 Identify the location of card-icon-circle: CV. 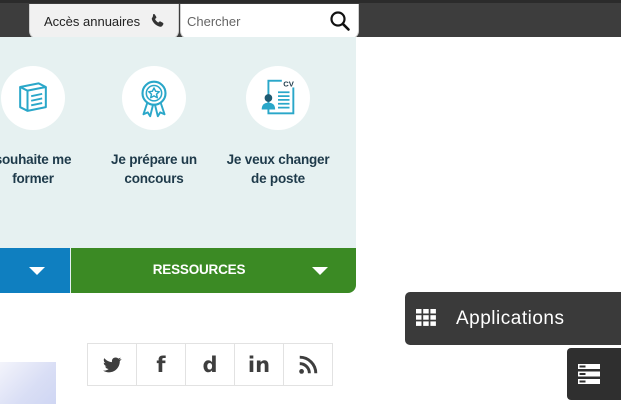
(278, 98).